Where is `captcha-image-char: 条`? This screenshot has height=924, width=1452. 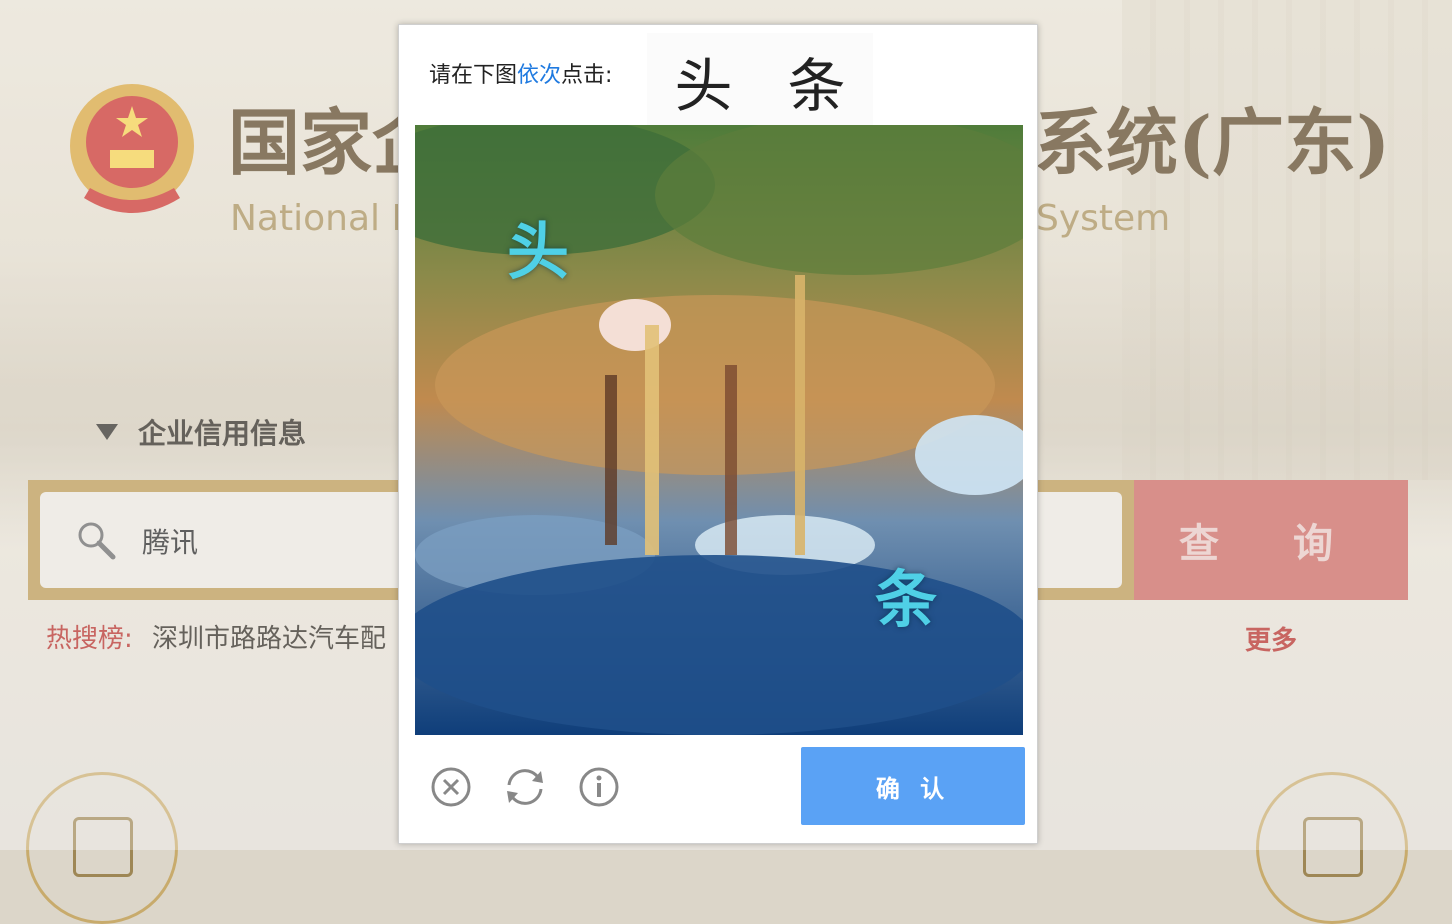 captcha-image-char: 条 is located at coordinates (906, 594).